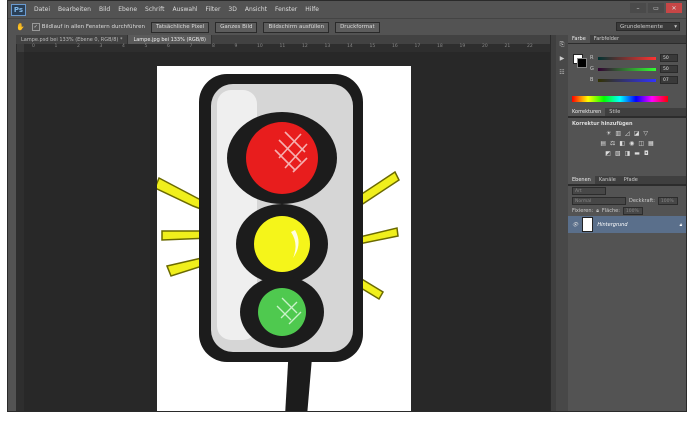 The image size is (692, 425). Describe the element at coordinates (312, 9) in the screenshot. I see `menu-hilfe: Hilfe` at that location.